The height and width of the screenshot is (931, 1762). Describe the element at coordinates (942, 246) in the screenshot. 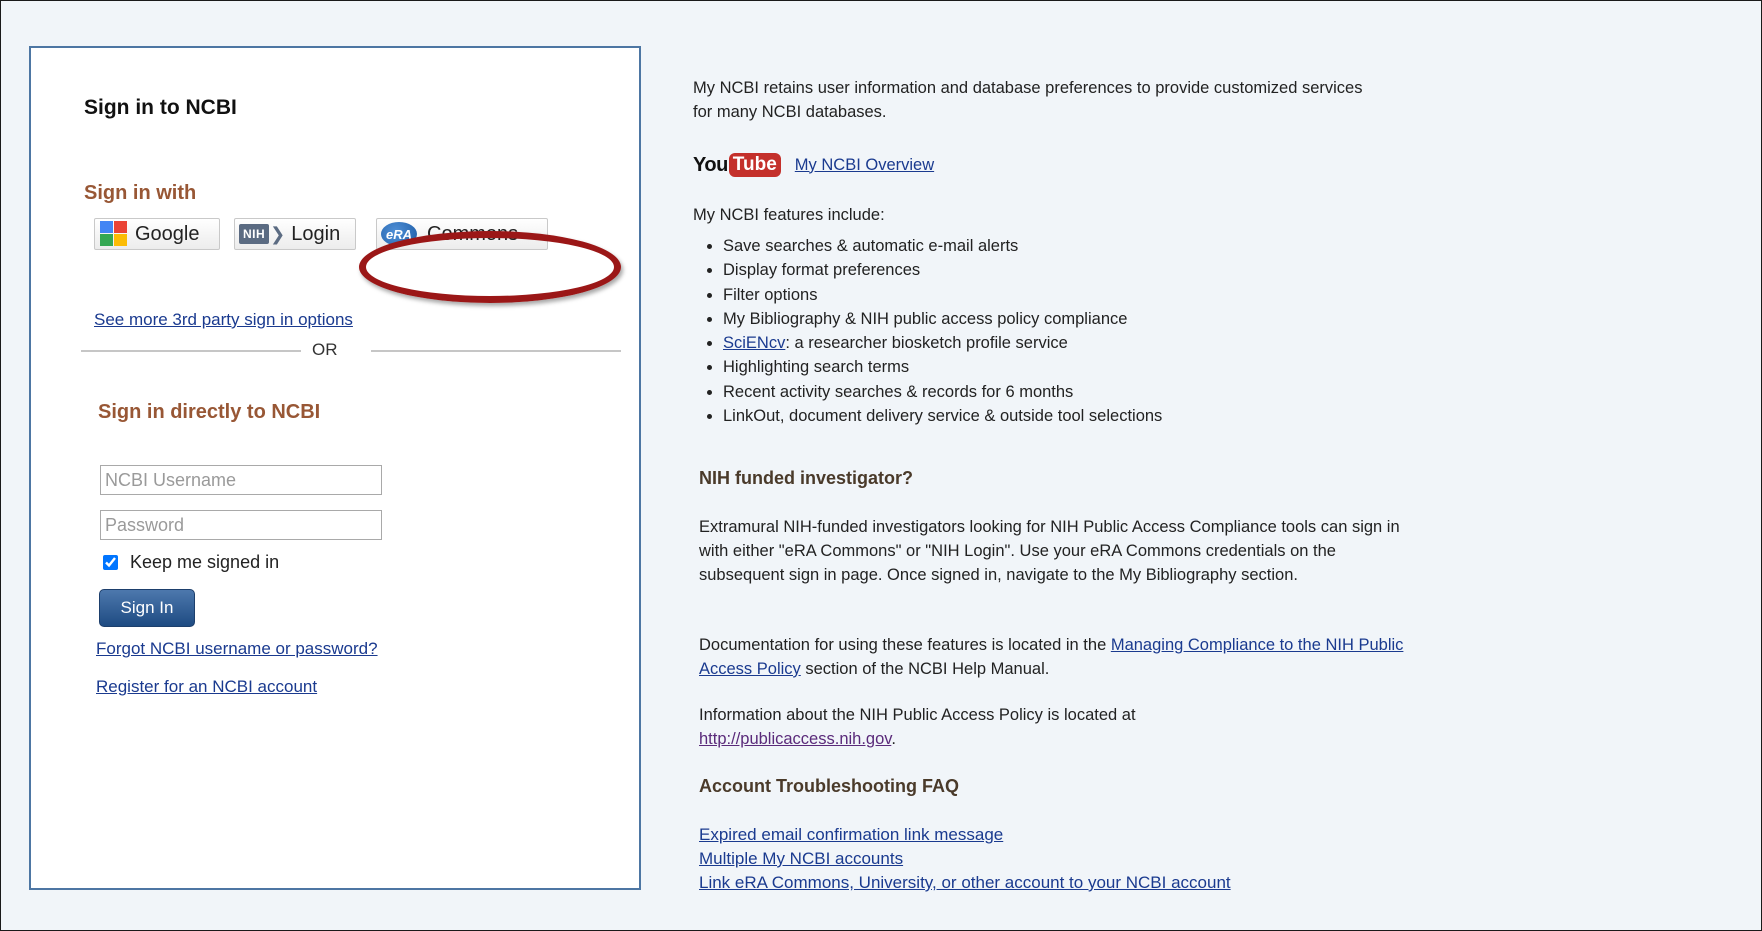

I see `feature-item: Save searches & automatic e-mail alerts` at that location.